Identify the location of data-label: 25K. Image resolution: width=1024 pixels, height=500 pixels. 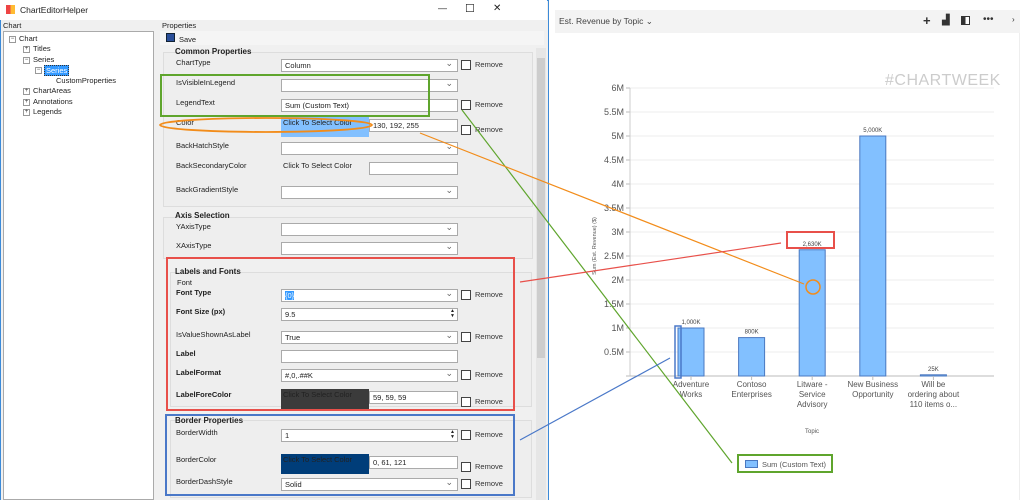
(933, 370).